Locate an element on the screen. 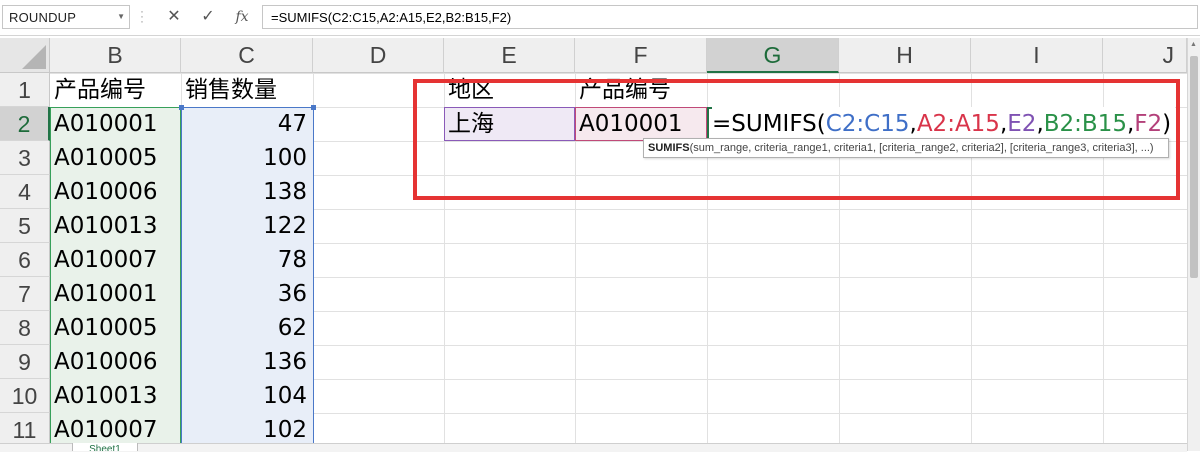 This screenshot has width=1200, height=452. close-icon: ✕ is located at coordinates (174, 16).